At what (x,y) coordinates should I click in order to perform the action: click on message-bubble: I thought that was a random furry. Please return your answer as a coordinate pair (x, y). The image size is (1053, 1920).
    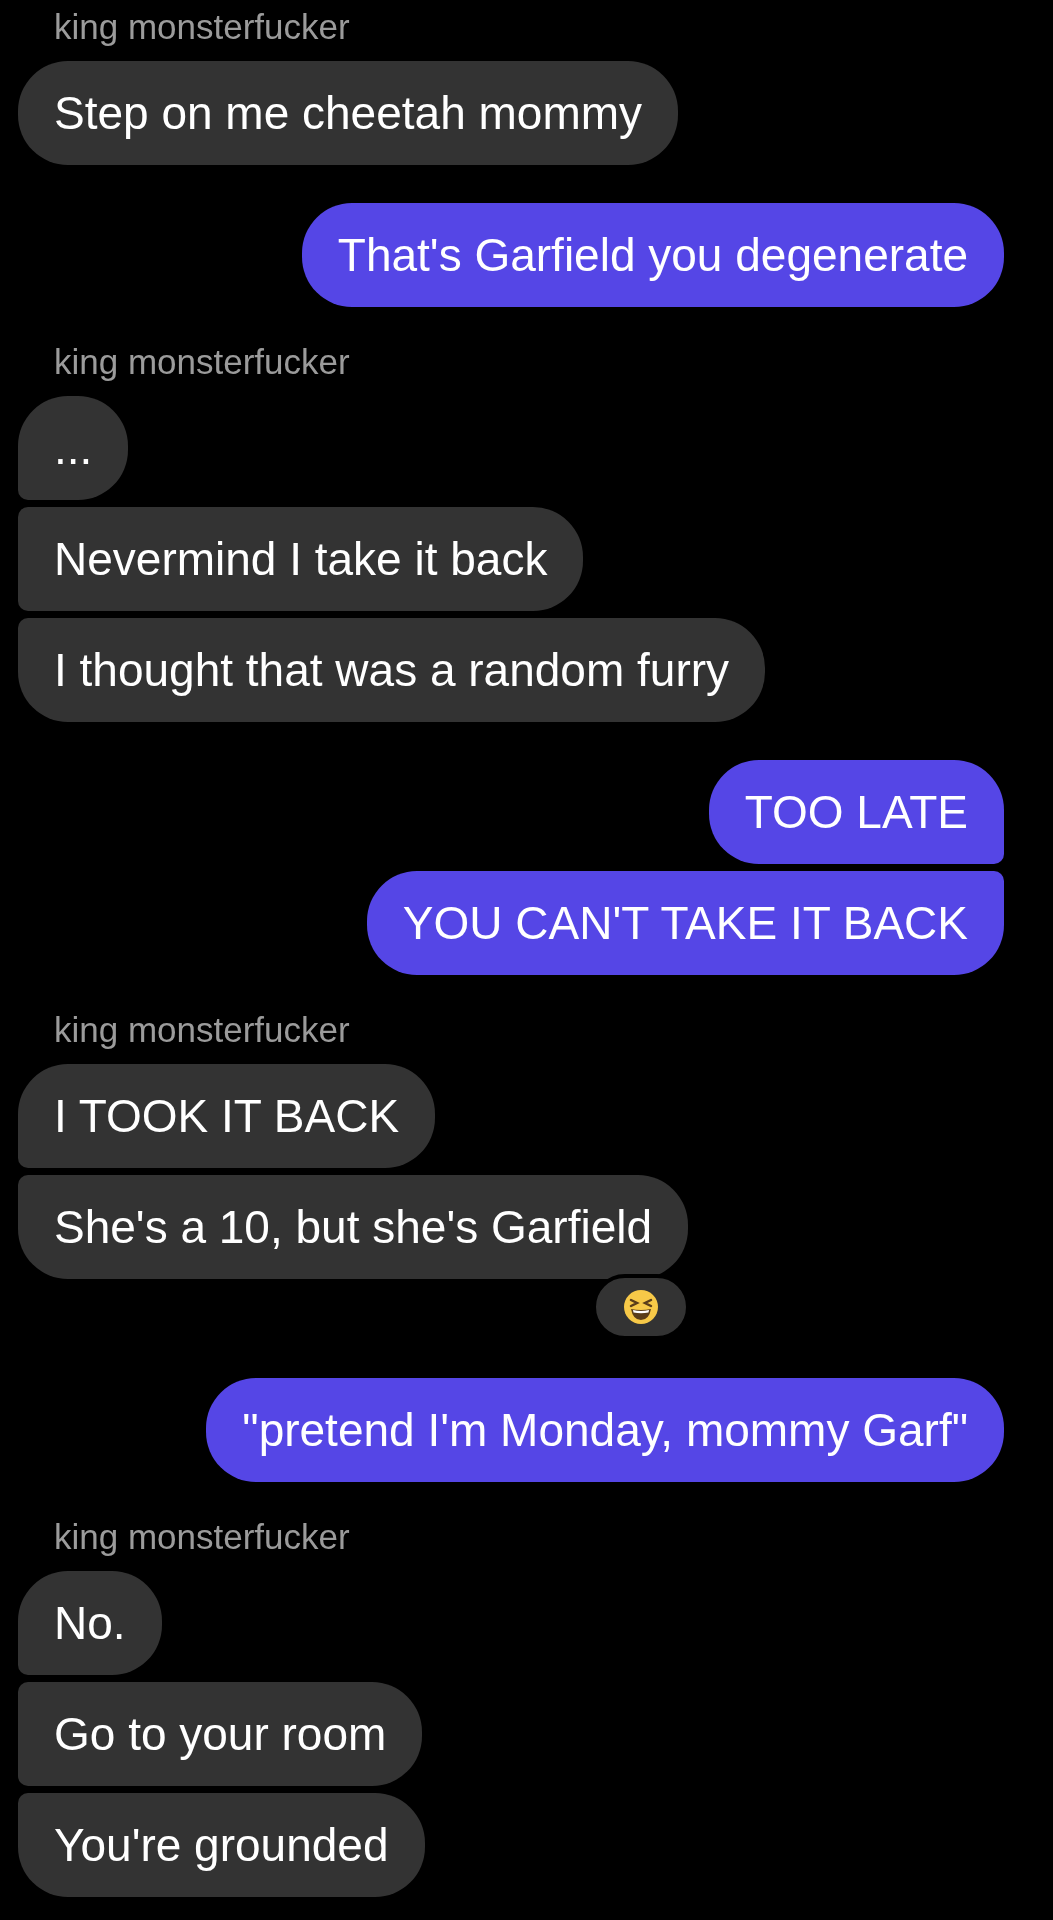
    Looking at the image, I should click on (392, 670).